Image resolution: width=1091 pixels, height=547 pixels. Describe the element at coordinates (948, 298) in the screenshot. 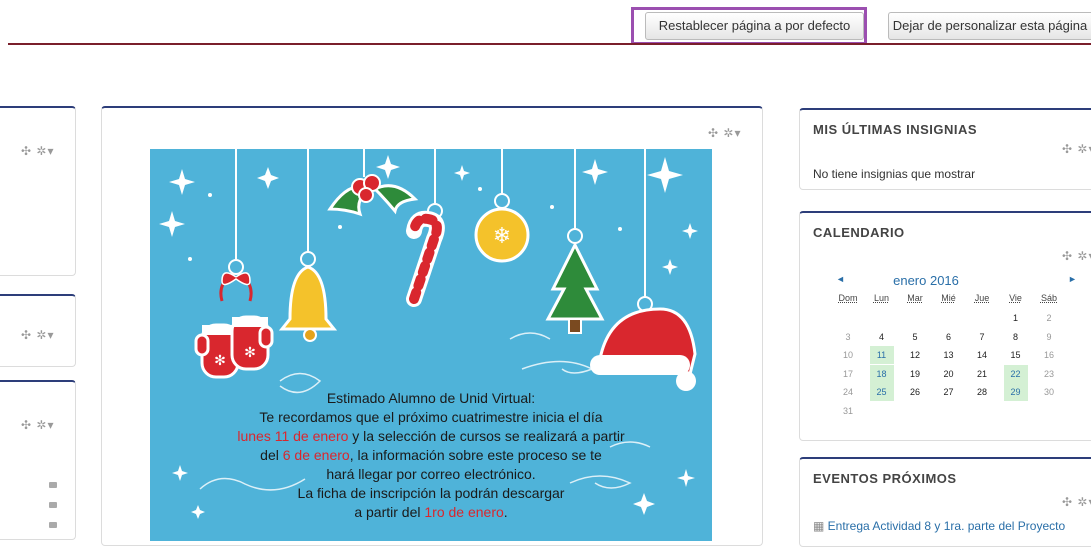

I see `weekday-header: Mié` at that location.